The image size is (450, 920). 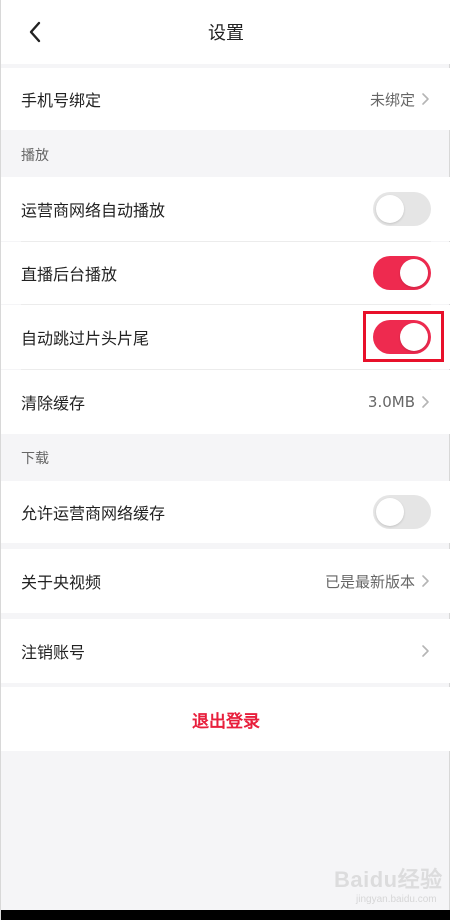 What do you see at coordinates (369, 581) in the screenshot?
I see `about-value: 已是最新版本` at bounding box center [369, 581].